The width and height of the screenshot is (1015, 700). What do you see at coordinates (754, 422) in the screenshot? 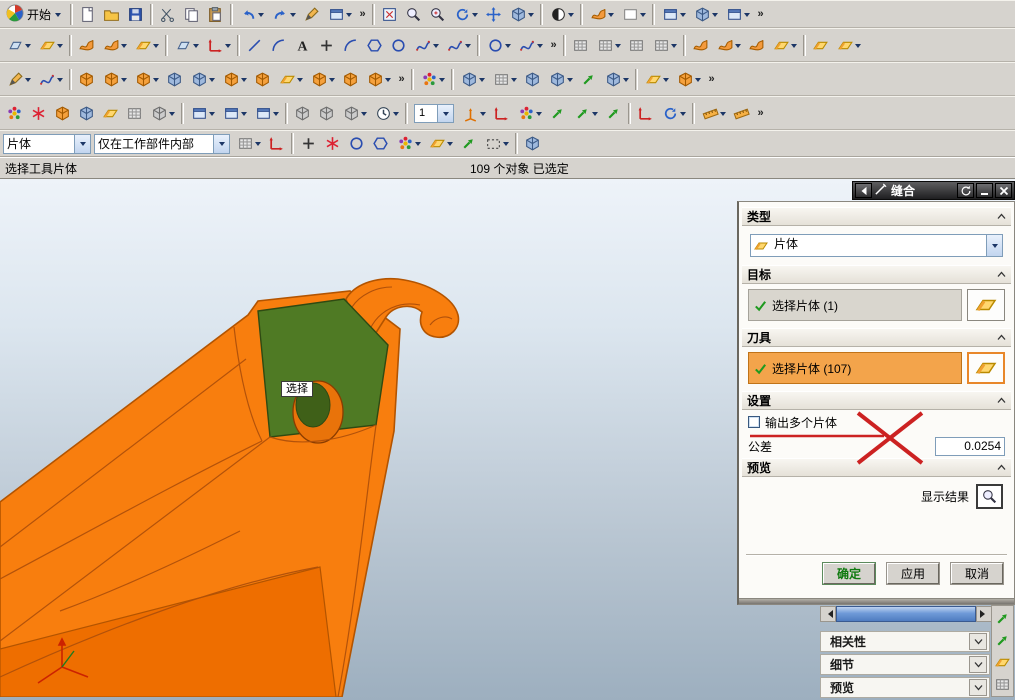
I see `output-multiple-sheets-checkbox` at bounding box center [754, 422].